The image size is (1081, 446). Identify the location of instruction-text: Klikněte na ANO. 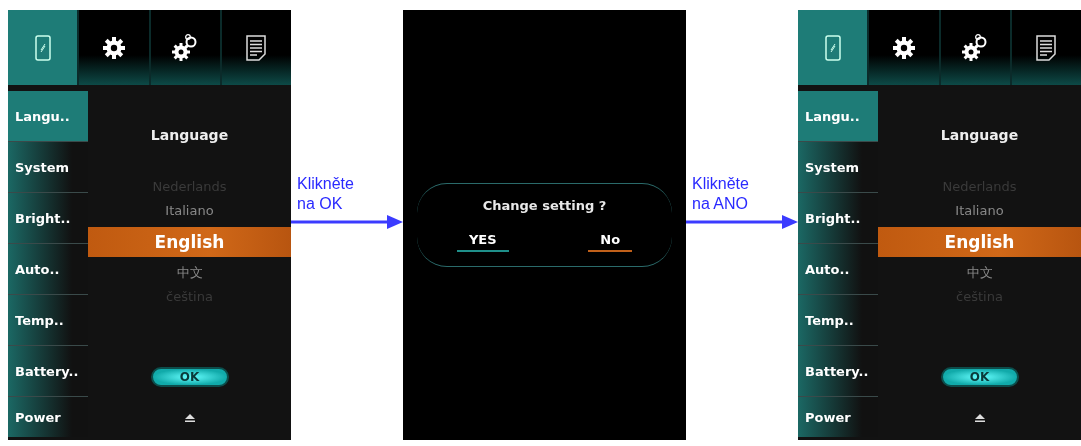
(720, 194).